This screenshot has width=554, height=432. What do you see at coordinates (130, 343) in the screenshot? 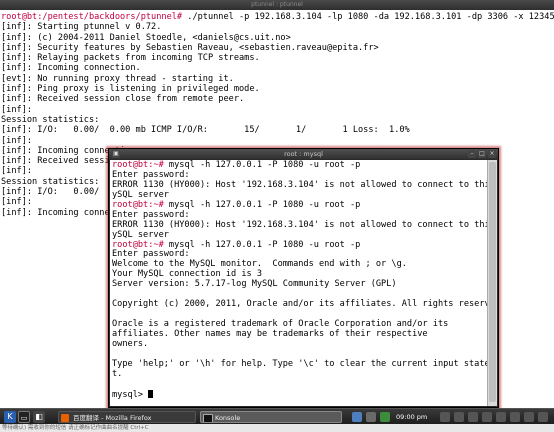
I see `line-text: owners.` at bounding box center [130, 343].